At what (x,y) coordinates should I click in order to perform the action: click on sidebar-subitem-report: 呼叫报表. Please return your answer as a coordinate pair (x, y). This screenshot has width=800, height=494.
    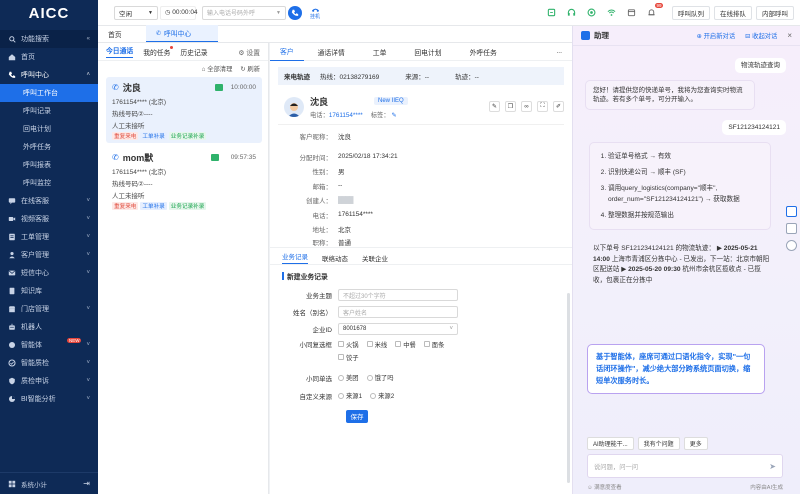
    Looking at the image, I should click on (49, 165).